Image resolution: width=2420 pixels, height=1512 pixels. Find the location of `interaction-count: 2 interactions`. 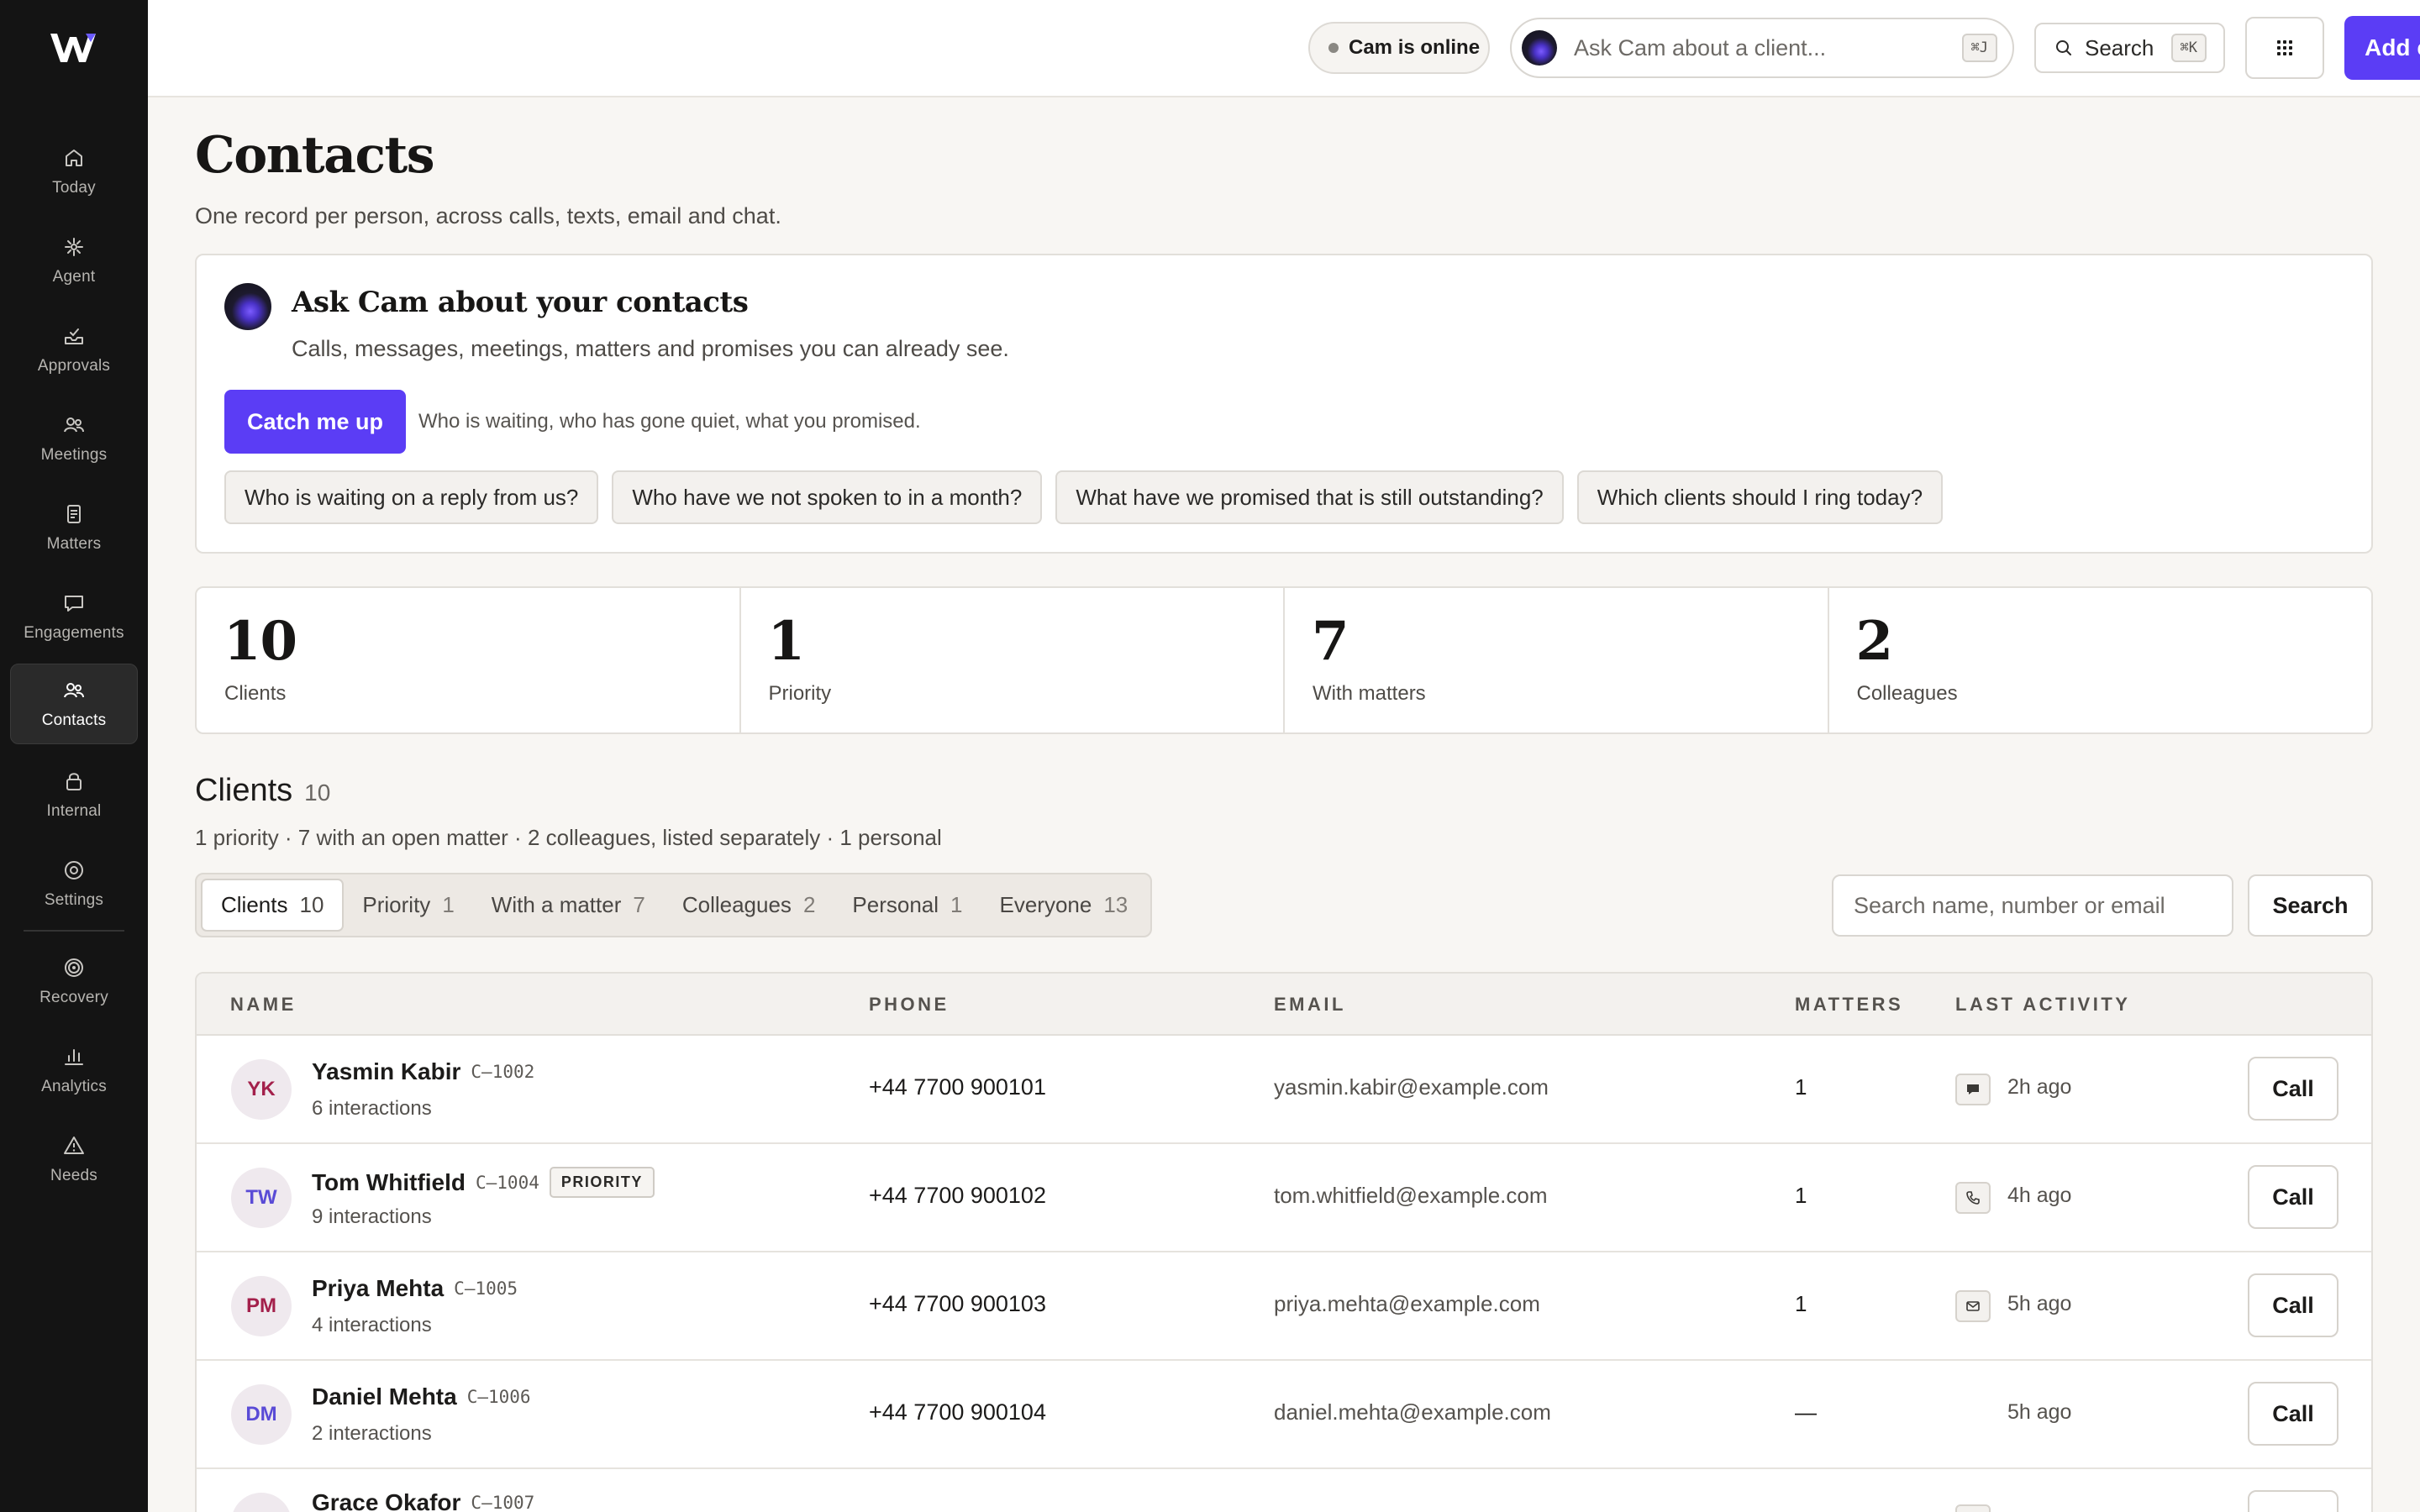

interaction-count: 2 interactions is located at coordinates (372, 1433).